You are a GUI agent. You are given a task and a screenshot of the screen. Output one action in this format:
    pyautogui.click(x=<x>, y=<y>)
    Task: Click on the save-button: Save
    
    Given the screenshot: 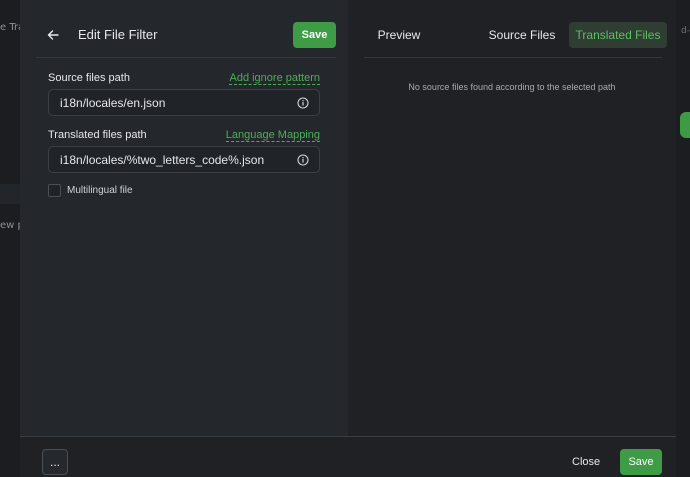 What is the action you would take?
    pyautogui.click(x=314, y=35)
    